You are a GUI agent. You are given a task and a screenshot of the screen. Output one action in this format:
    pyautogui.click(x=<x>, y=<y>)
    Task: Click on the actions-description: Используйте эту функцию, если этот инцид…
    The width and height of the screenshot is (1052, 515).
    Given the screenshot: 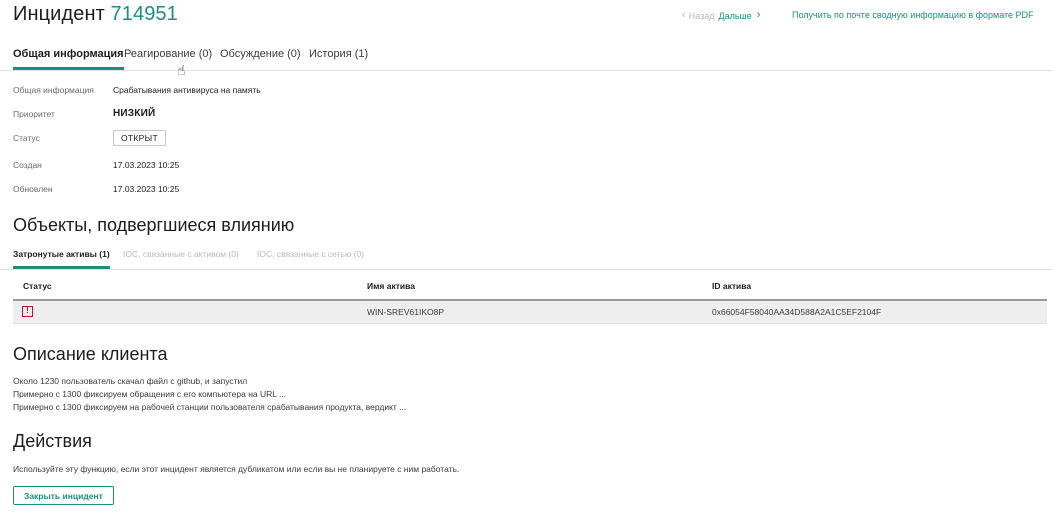 What is the action you would take?
    pyautogui.click(x=236, y=469)
    